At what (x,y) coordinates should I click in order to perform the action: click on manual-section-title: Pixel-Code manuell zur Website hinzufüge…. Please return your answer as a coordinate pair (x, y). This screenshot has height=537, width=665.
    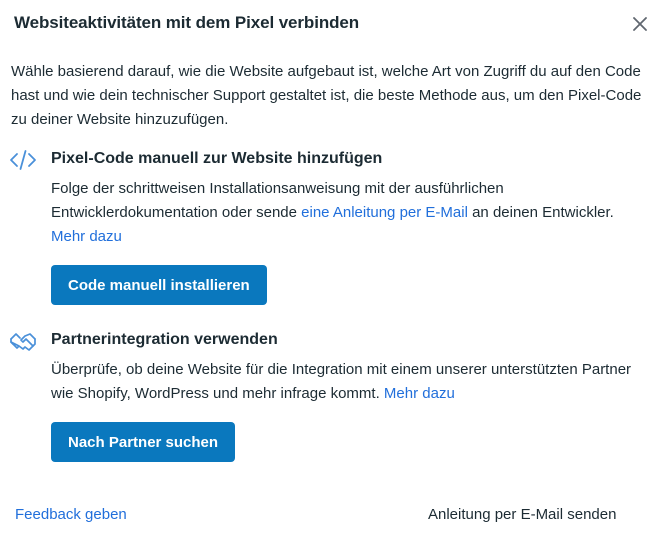
    Looking at the image, I should click on (217, 158).